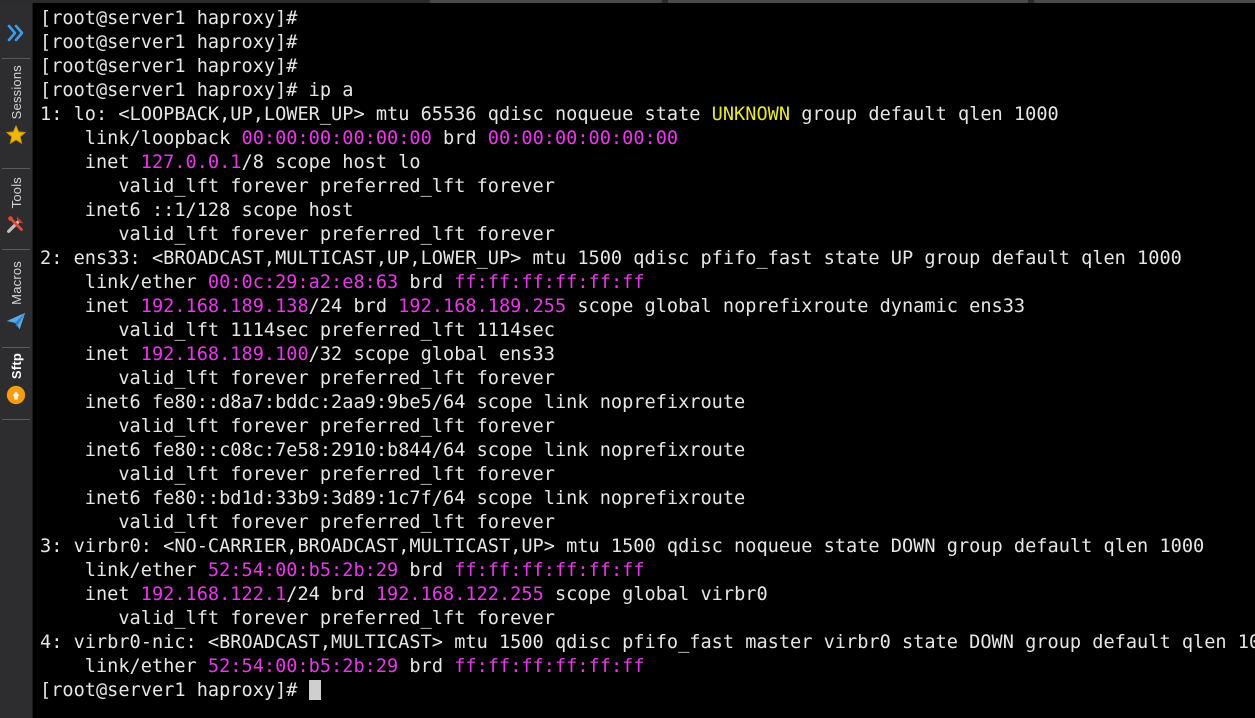 The image size is (1255, 718). I want to click on sidebar-tab-sftp: Sftp, so click(16, 379).